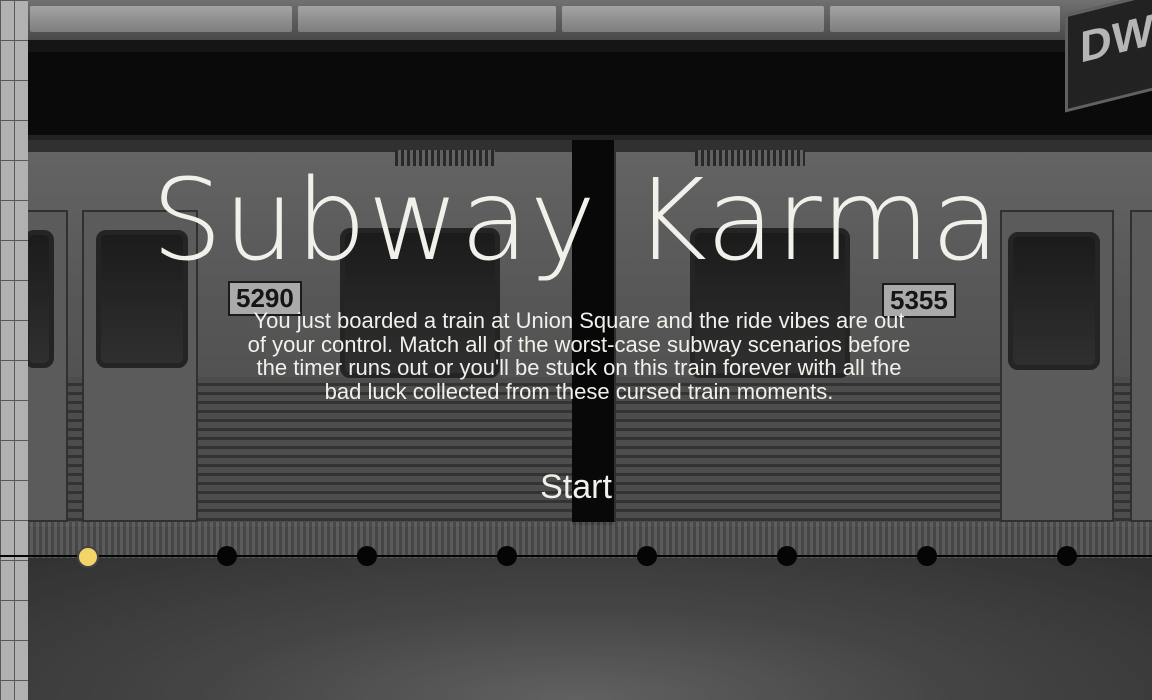 The image size is (1152, 700). Describe the element at coordinates (576, 221) in the screenshot. I see `game-title: Subway Karma` at that location.